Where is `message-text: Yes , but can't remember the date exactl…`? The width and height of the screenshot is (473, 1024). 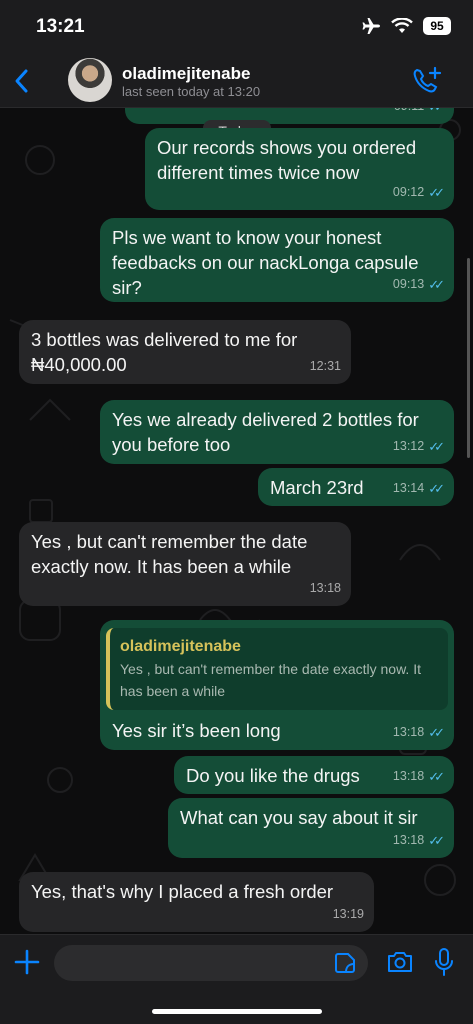
message-text: Yes , but can't remember the date exactl… is located at coordinates (169, 554).